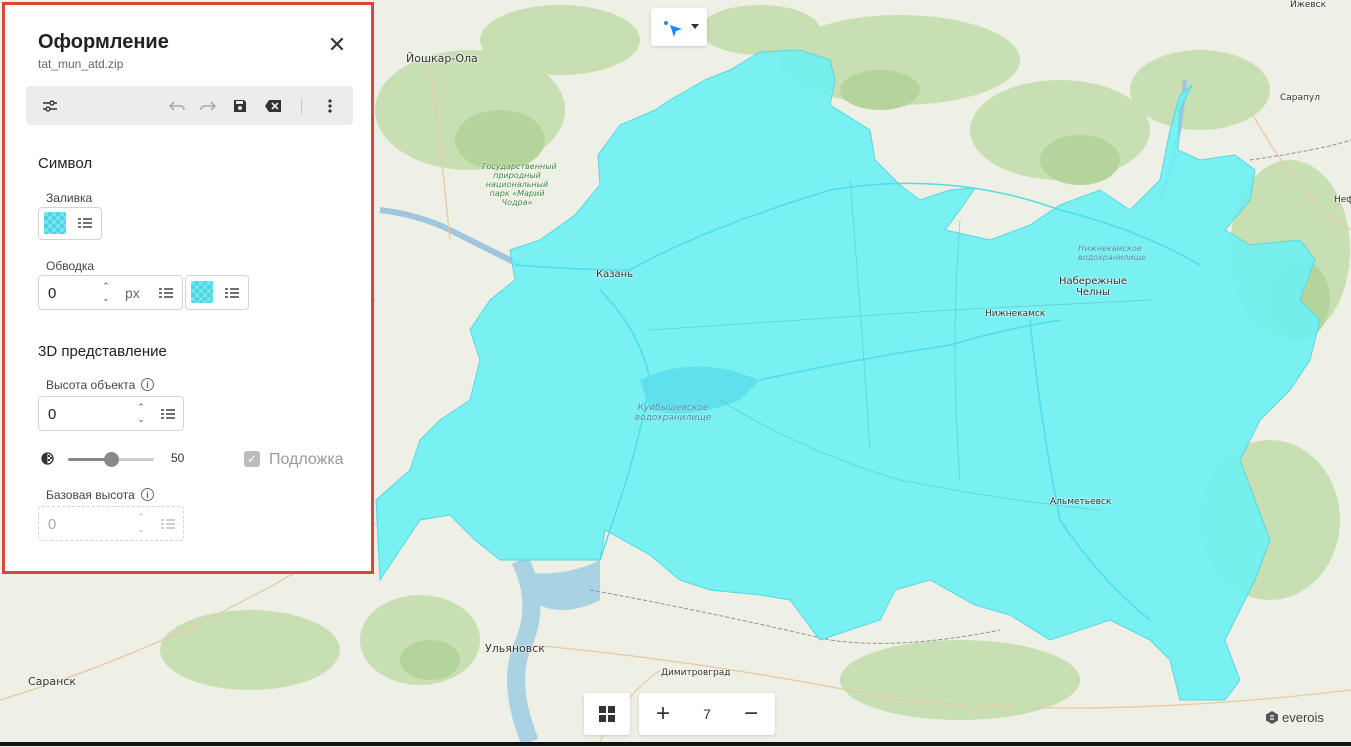 This screenshot has height=747, width=1351. What do you see at coordinates (663, 714) in the screenshot?
I see `zoom-in-button: +` at bounding box center [663, 714].